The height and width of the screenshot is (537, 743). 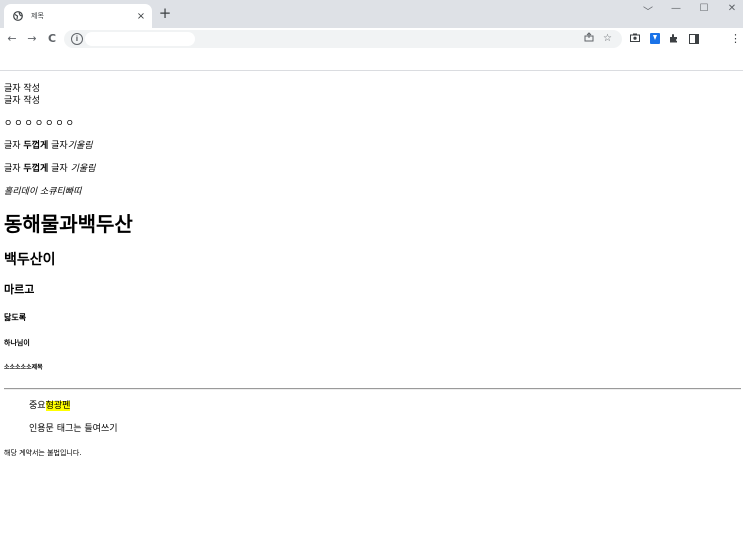 I want to click on address-bar: i ☆, so click(x=343, y=39).